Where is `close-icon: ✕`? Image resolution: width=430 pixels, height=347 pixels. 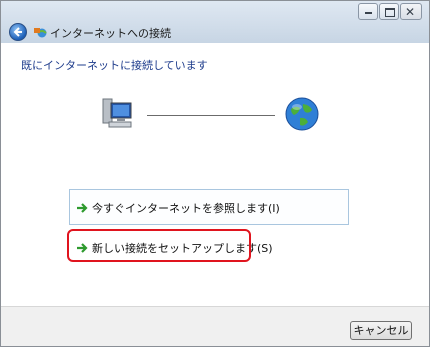 close-icon: ✕ is located at coordinates (410, 12).